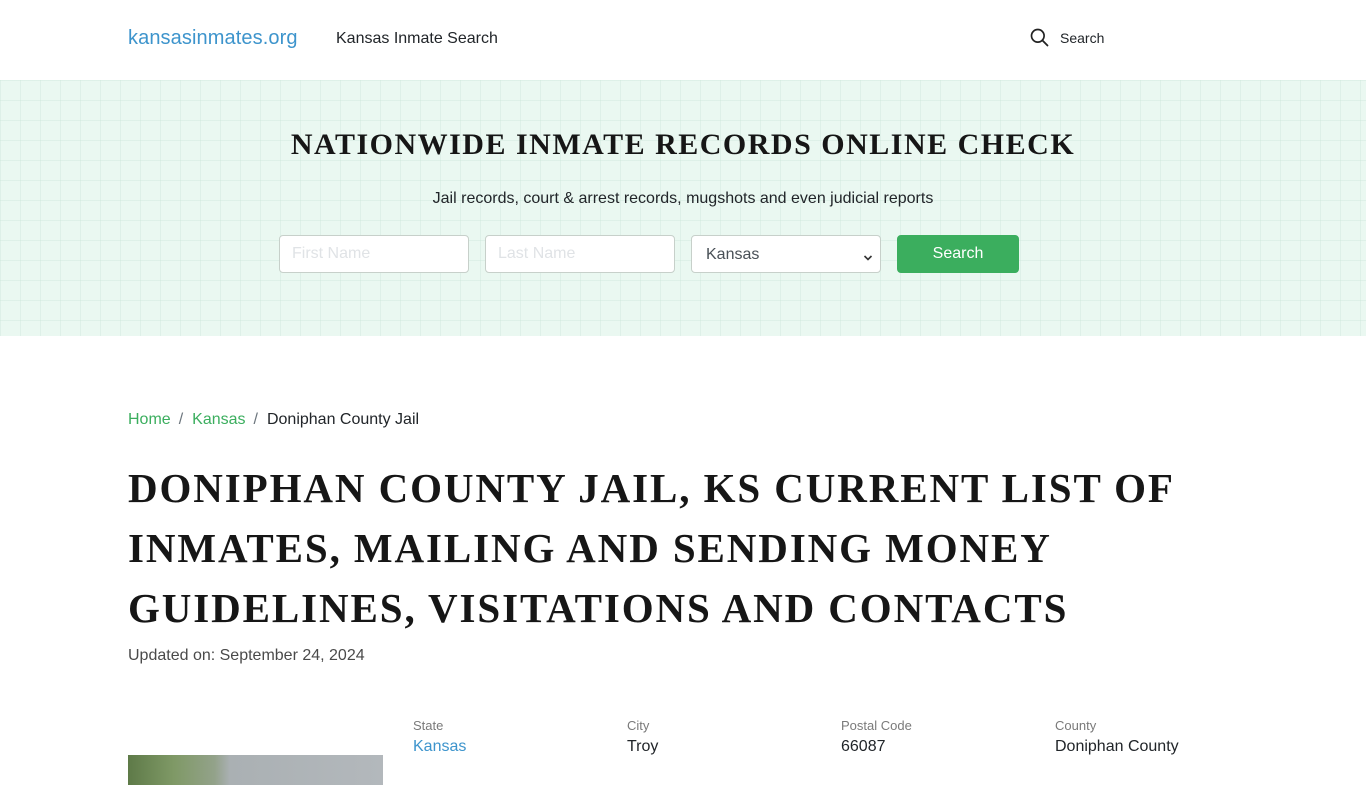  I want to click on search-button: Search, so click(958, 254).